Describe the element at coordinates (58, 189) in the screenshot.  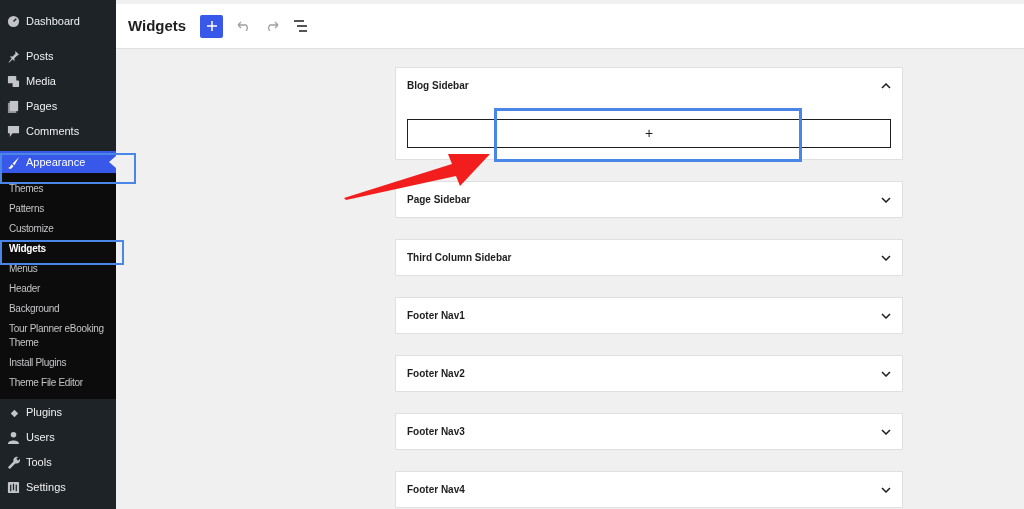
I see `submenu-item: Themes` at that location.